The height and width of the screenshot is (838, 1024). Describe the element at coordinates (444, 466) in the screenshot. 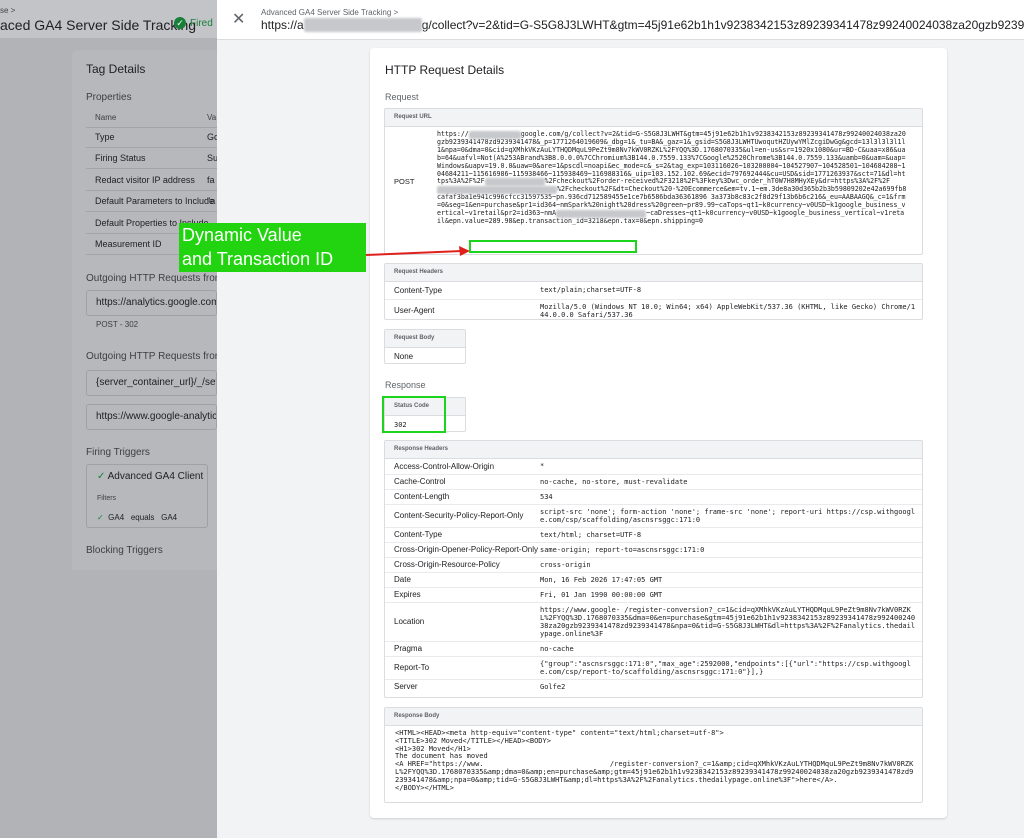

I see `header-key: Access-Control-Allow-Origin` at that location.